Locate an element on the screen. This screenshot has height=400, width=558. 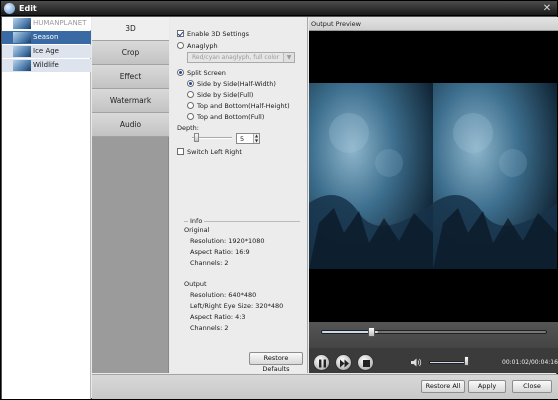
file-item-season: Season is located at coordinates (46, 37).